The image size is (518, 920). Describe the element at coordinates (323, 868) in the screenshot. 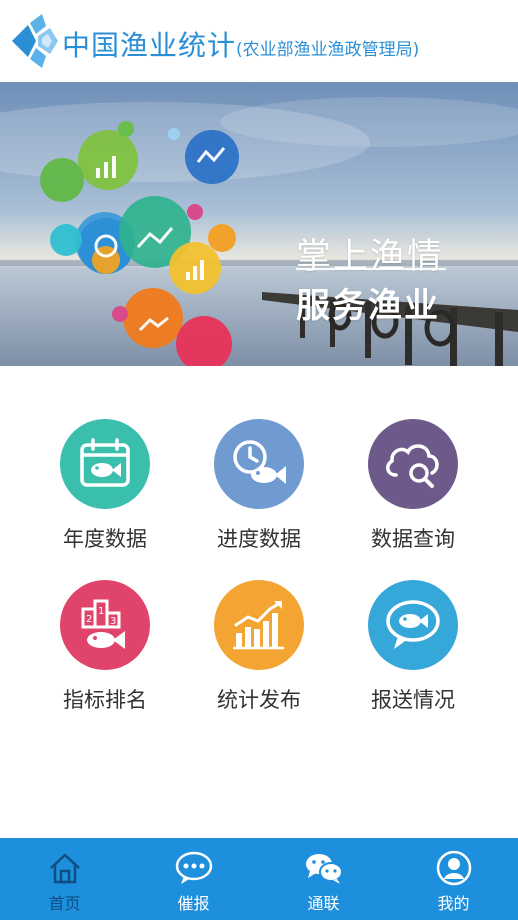

I see `wechat-icon` at that location.